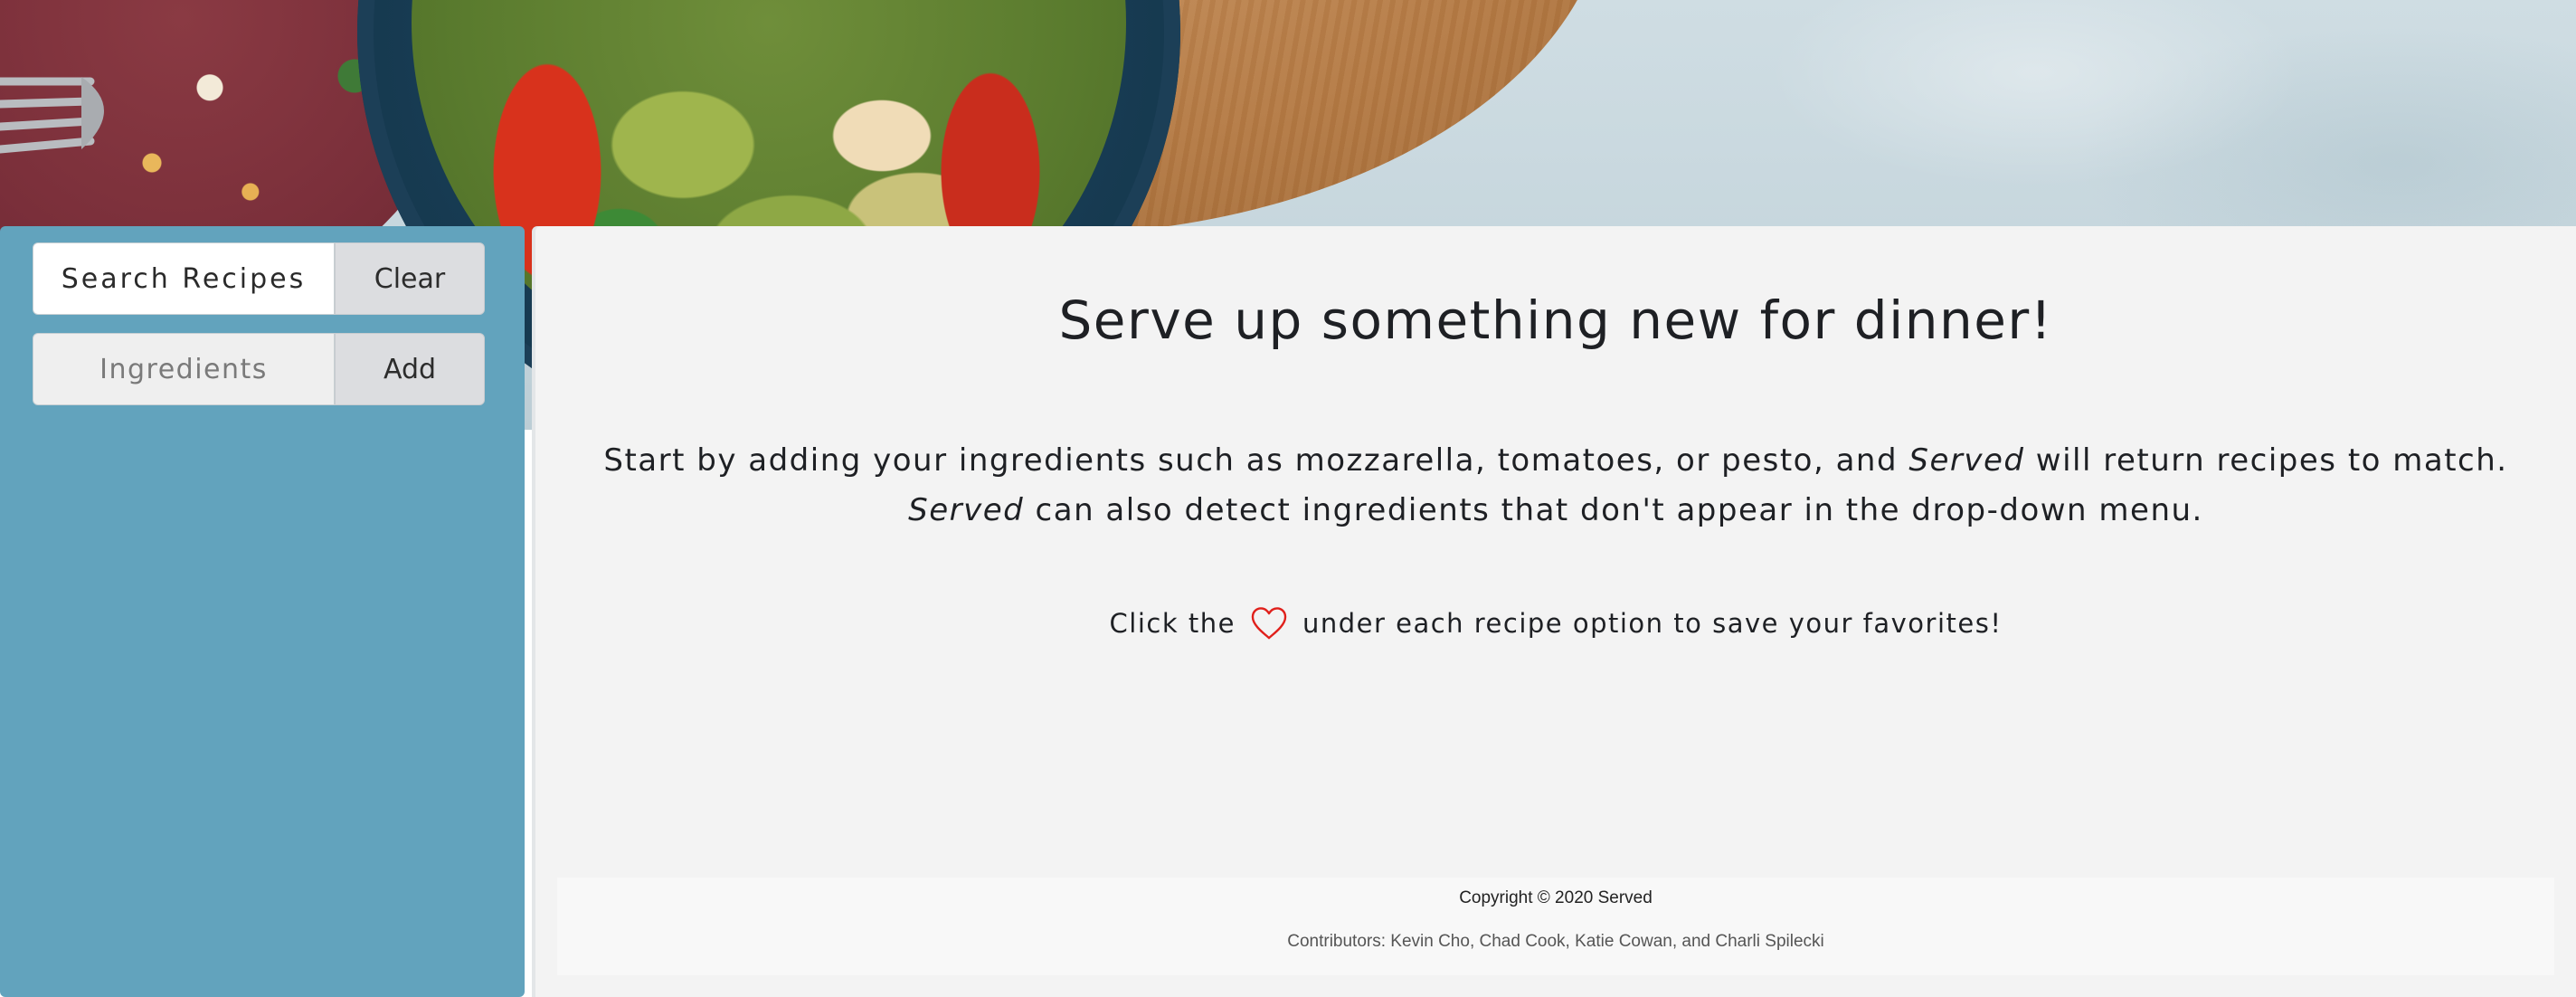 The image size is (2576, 997). What do you see at coordinates (1555, 320) in the screenshot?
I see `page-title: Serve up something new for dinner!` at bounding box center [1555, 320].